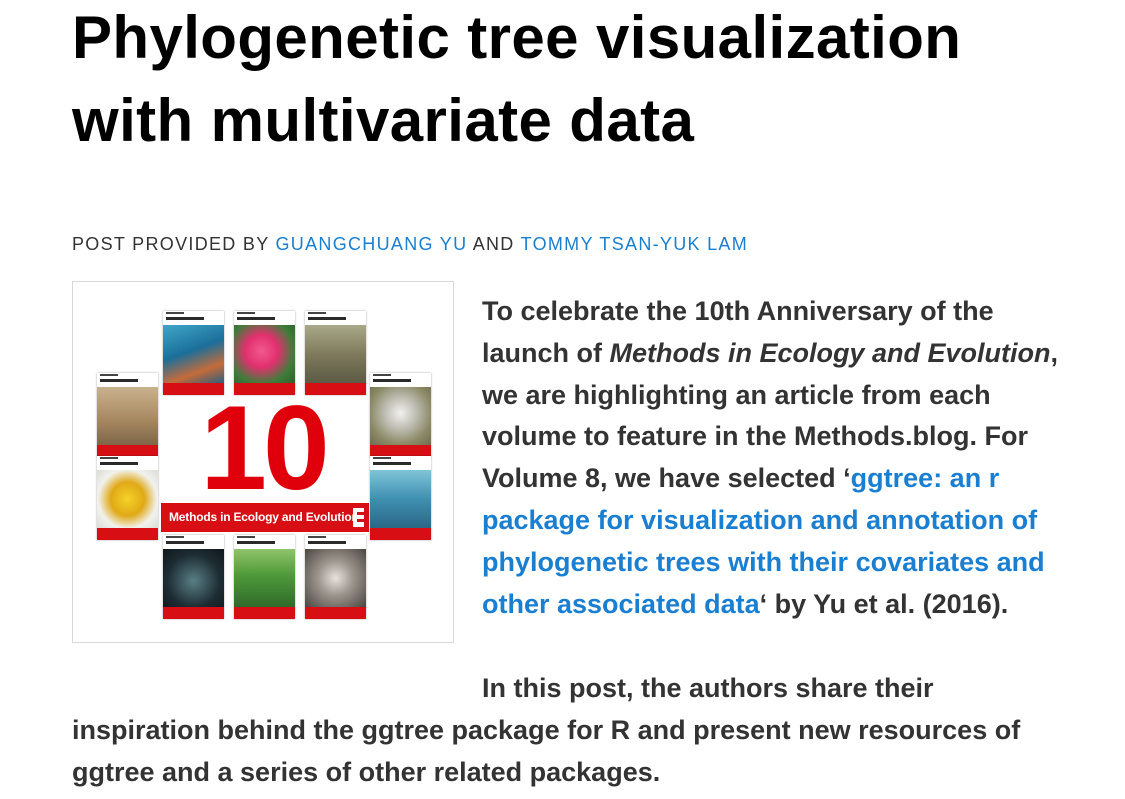 The image size is (1125, 799). What do you see at coordinates (358, 517) in the screenshot?
I see `british-ecological-society-logo-icon` at bounding box center [358, 517].